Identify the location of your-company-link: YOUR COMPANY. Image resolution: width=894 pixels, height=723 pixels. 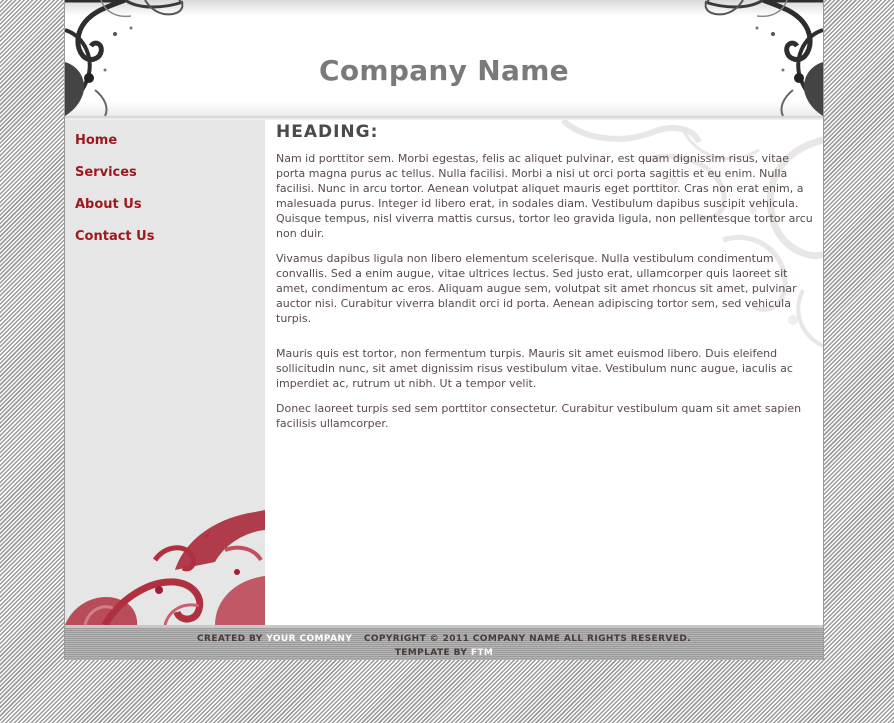
(309, 639).